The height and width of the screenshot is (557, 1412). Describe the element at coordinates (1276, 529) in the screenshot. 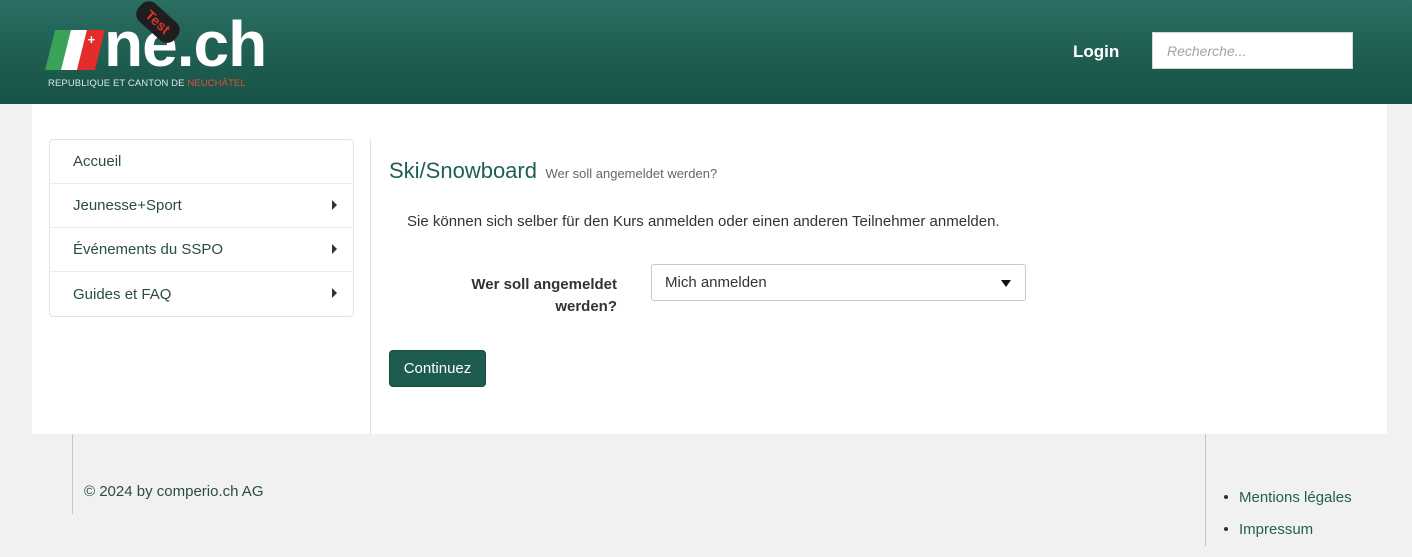

I see `impressum-link: Impressum` at that location.